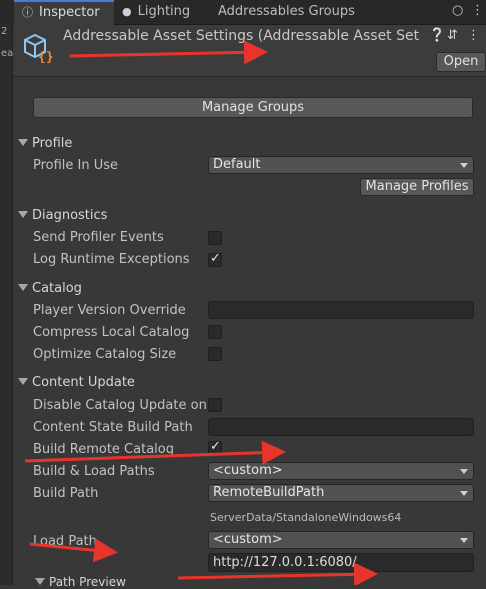 The height and width of the screenshot is (589, 486). What do you see at coordinates (417, 187) in the screenshot?
I see `manage-profiles-button: Manage Profiles` at bounding box center [417, 187].